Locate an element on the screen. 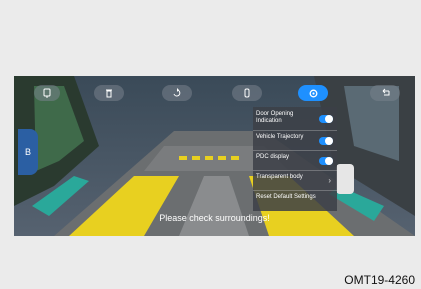 This screenshot has height=289, width=421. view-rotate-button is located at coordinates (177, 93).